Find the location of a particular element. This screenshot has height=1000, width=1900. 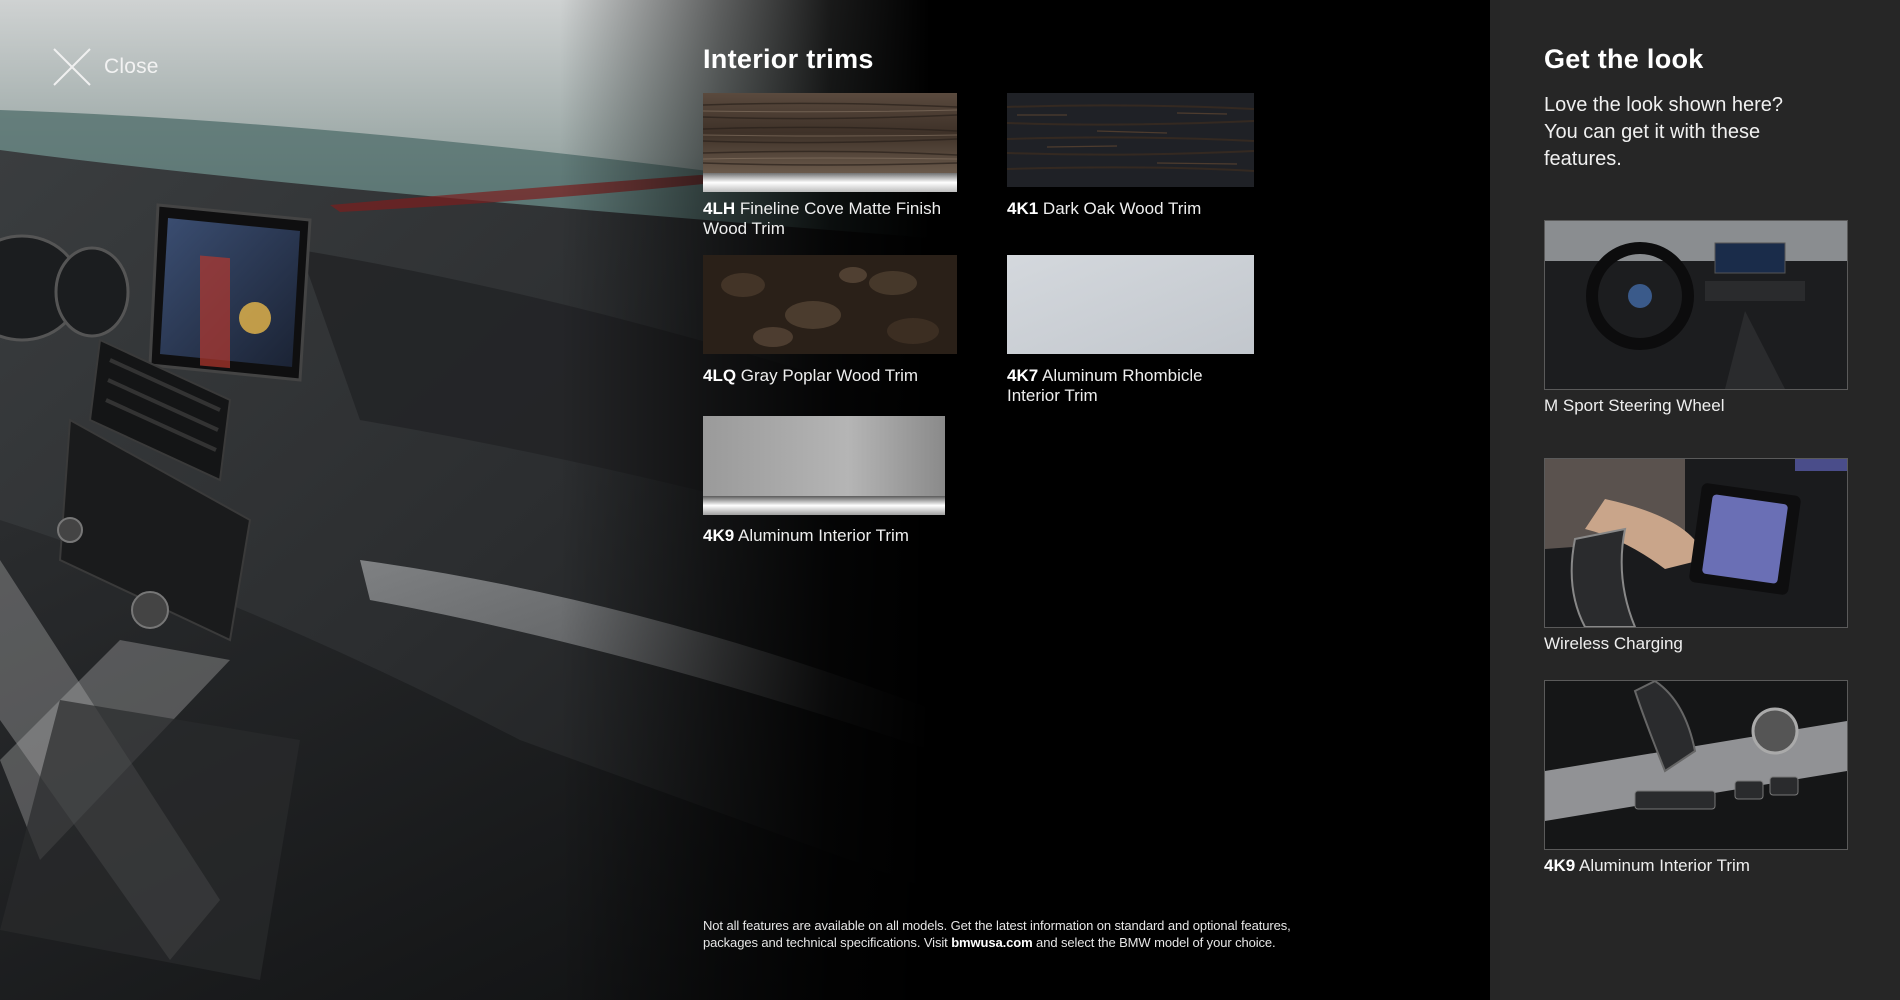

trim-swatch-4lh is located at coordinates (830, 142).